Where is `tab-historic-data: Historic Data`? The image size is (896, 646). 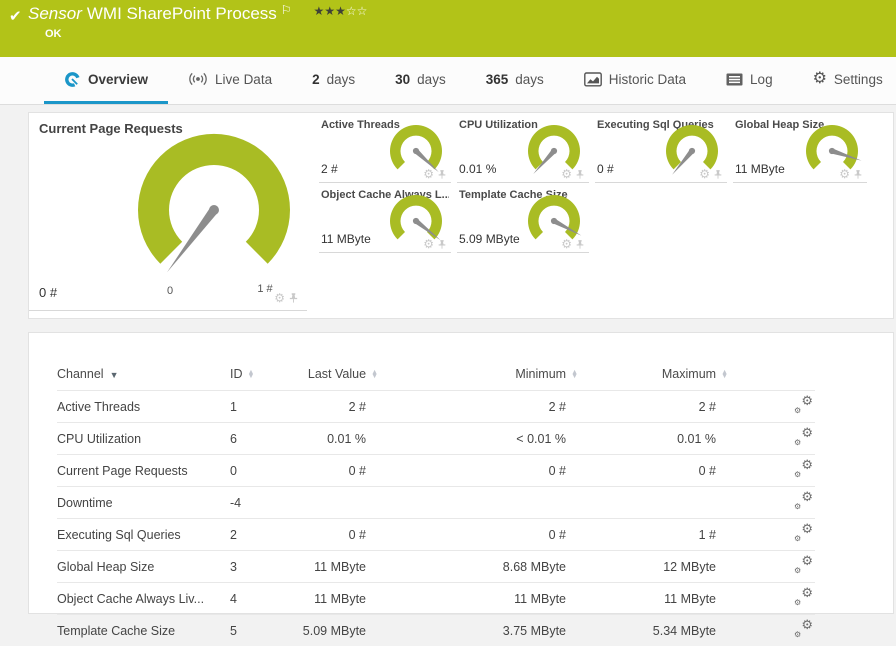 tab-historic-data: Historic Data is located at coordinates (635, 80).